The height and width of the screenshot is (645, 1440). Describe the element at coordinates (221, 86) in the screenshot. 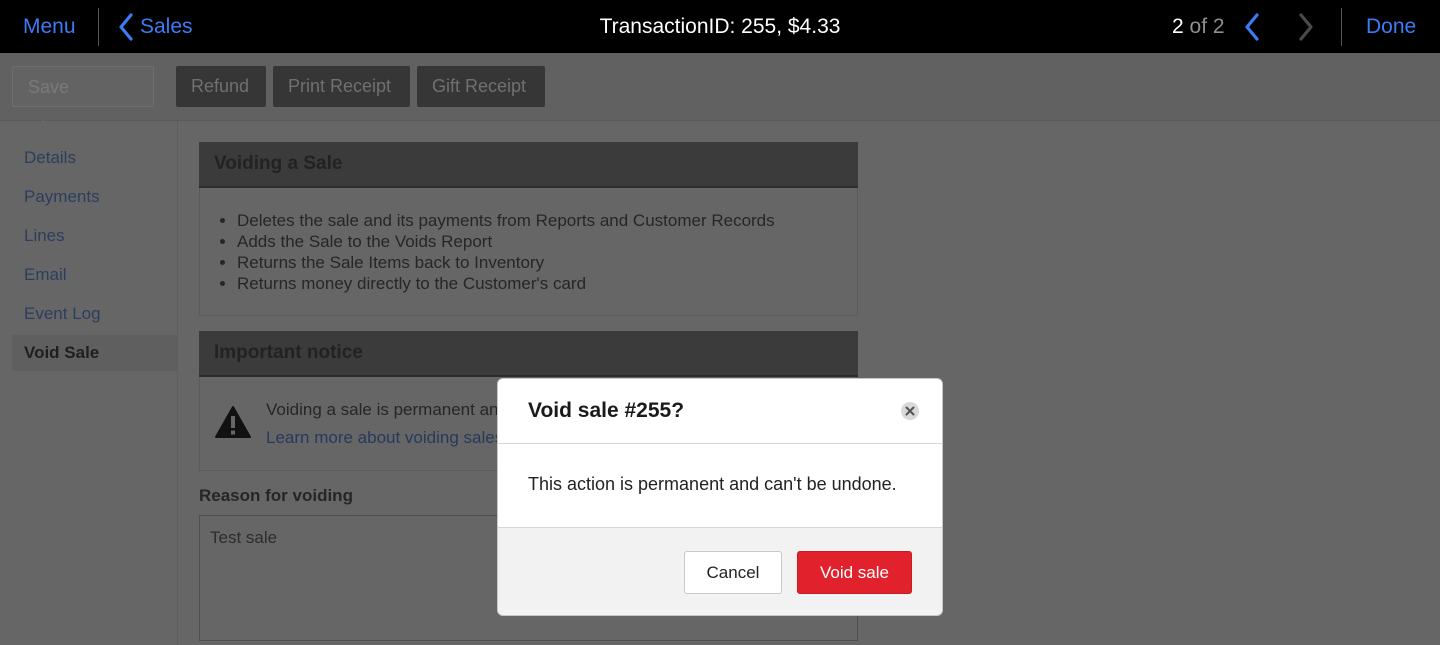

I see `refund-button: Refund` at that location.